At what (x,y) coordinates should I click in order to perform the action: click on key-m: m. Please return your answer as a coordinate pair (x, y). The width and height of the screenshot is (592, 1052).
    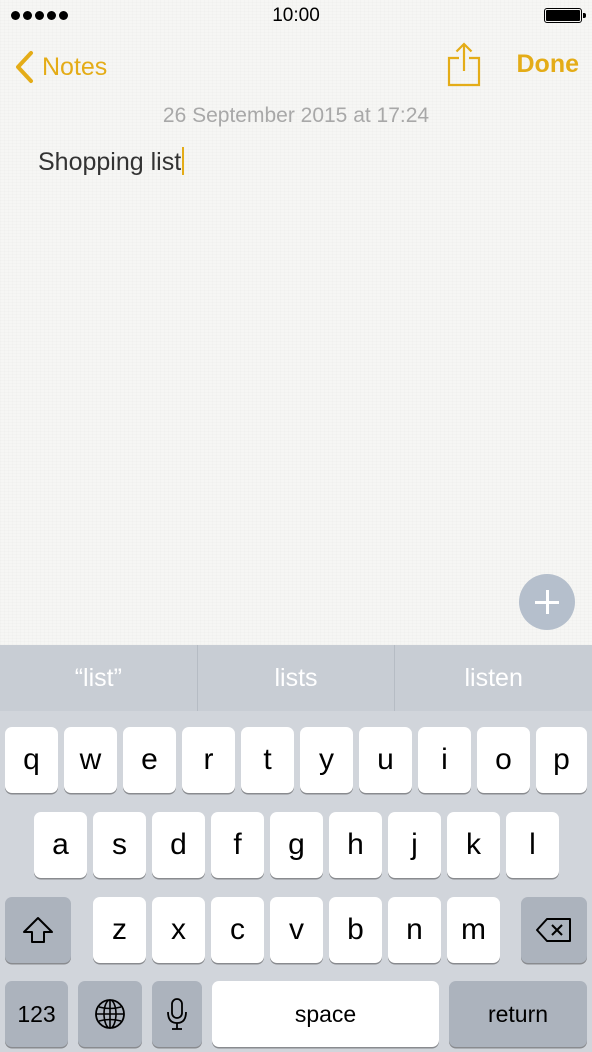
    Looking at the image, I should click on (473, 930).